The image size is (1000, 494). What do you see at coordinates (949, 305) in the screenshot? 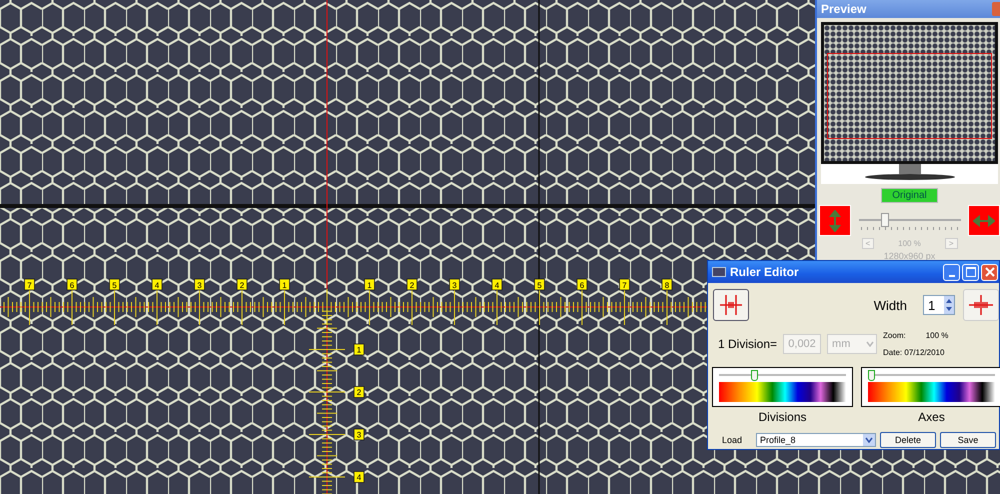
I see `spin-arrows-icon` at bounding box center [949, 305].